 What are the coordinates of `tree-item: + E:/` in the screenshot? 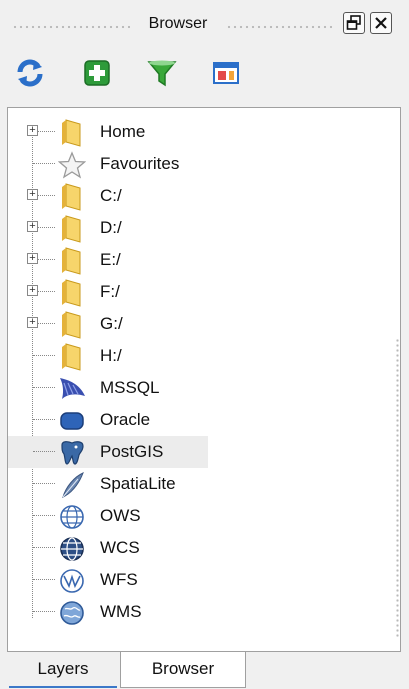 It's located at (198, 260).